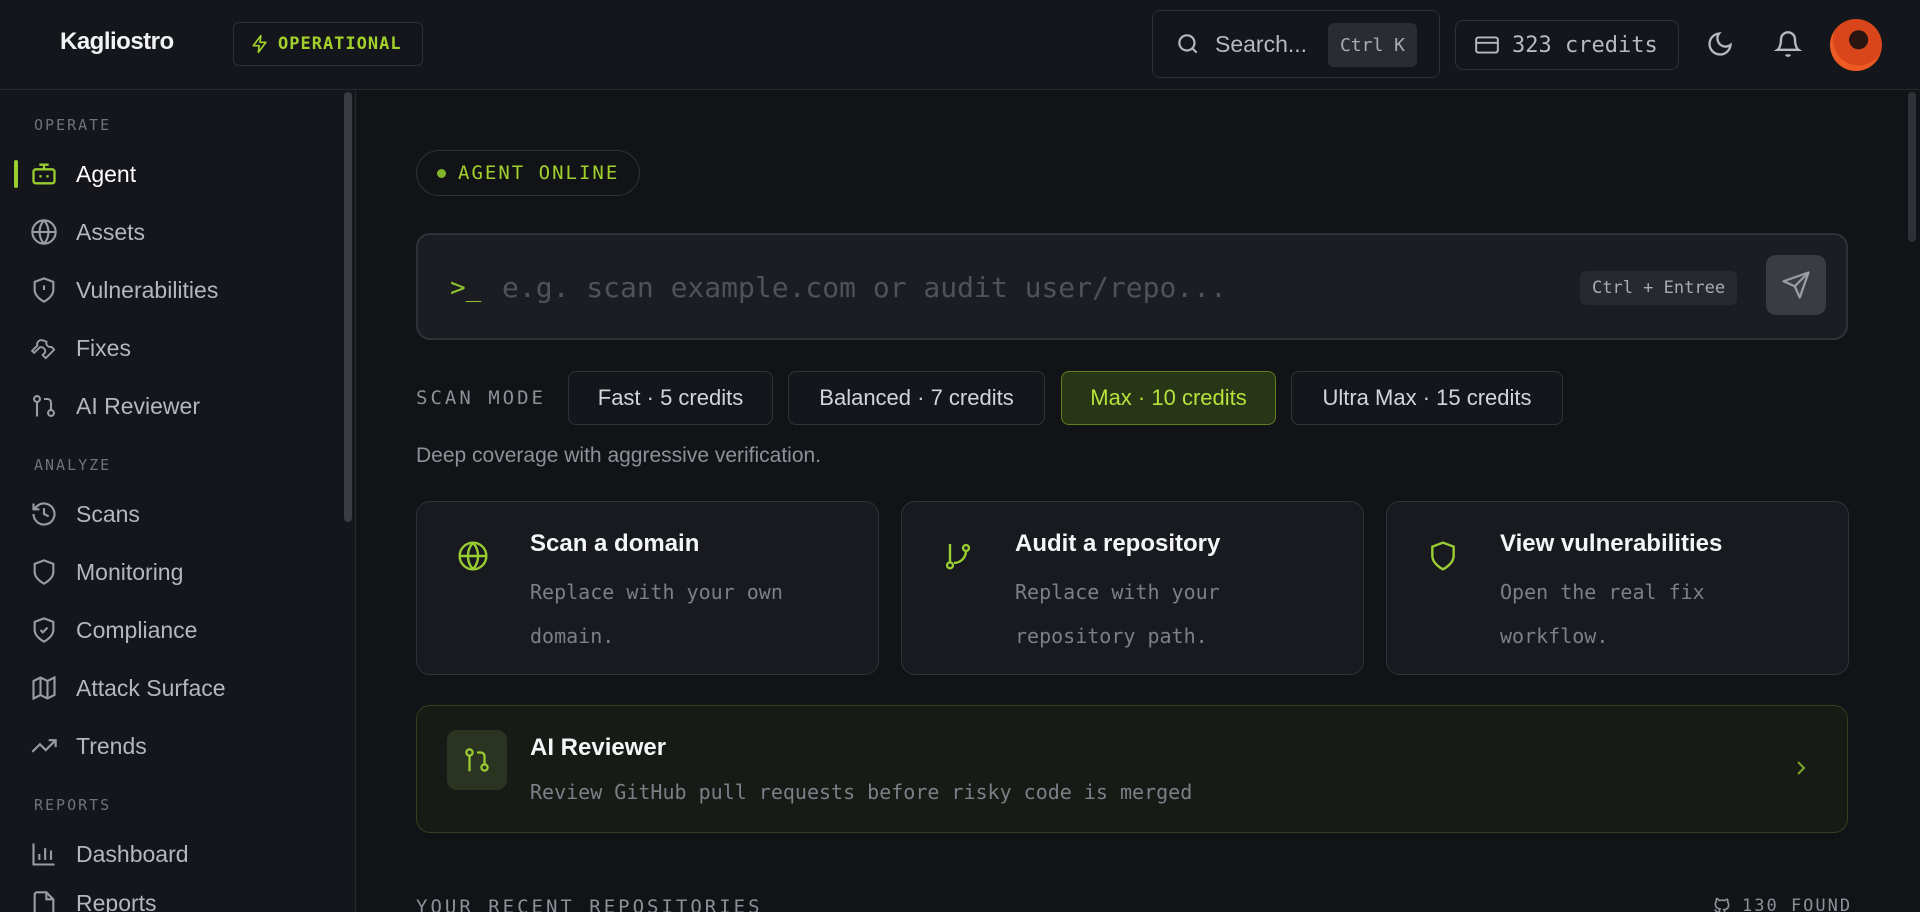 The height and width of the screenshot is (912, 1920). What do you see at coordinates (340, 44) in the screenshot?
I see `status-text: OPERATIONAL` at bounding box center [340, 44].